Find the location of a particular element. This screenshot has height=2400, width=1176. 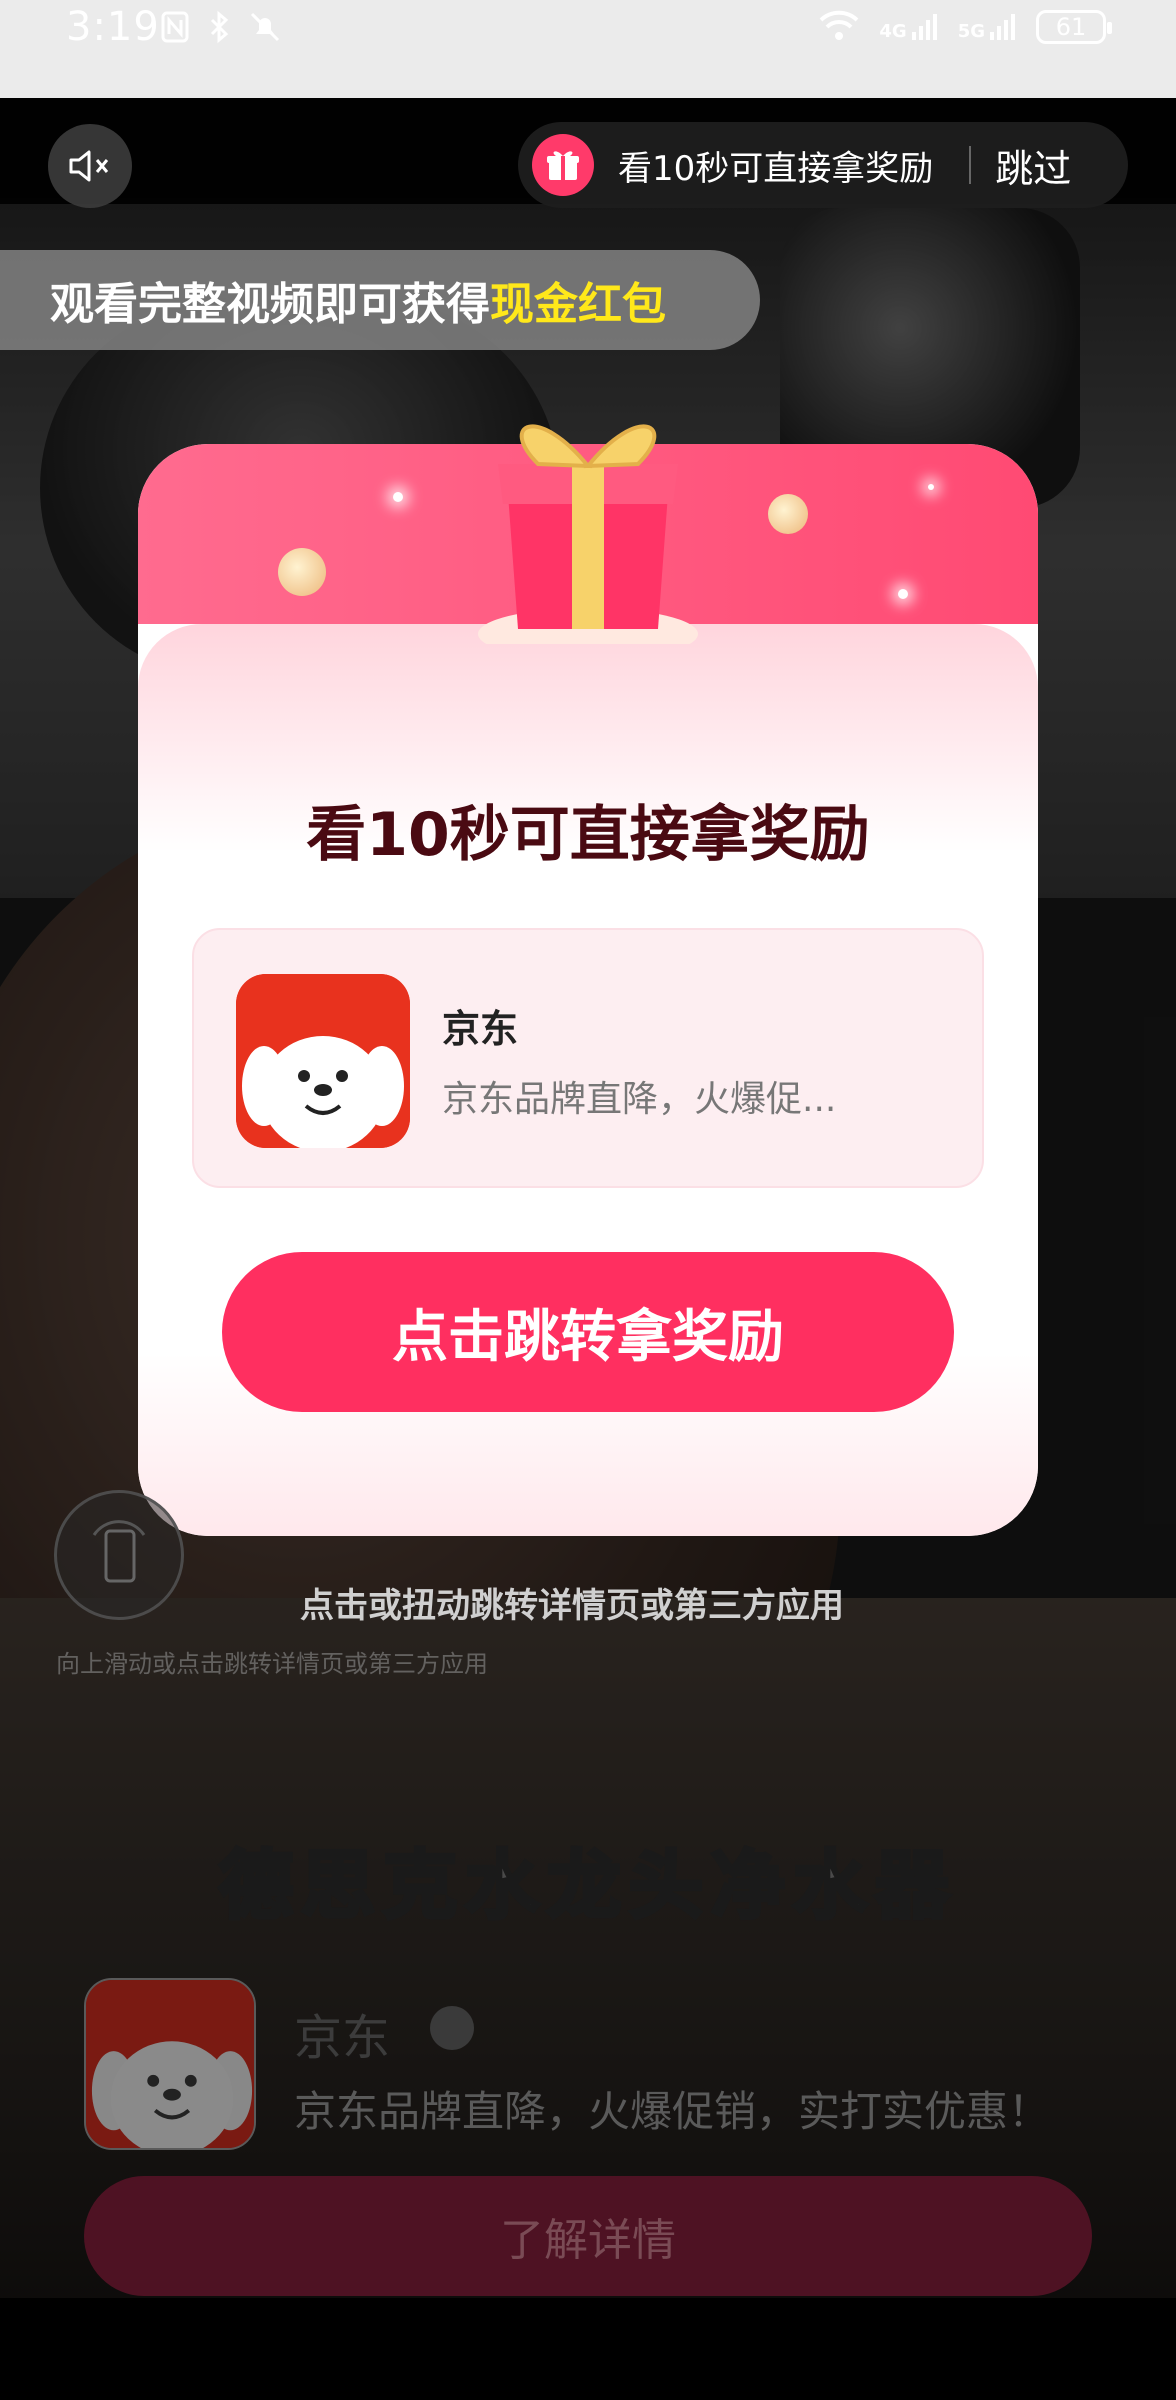

nfc-icon is located at coordinates (175, 27).